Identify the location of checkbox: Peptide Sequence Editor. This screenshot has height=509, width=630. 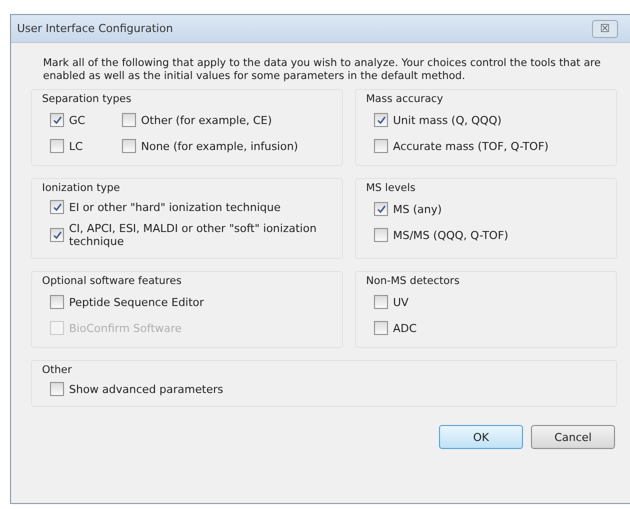
(192, 302).